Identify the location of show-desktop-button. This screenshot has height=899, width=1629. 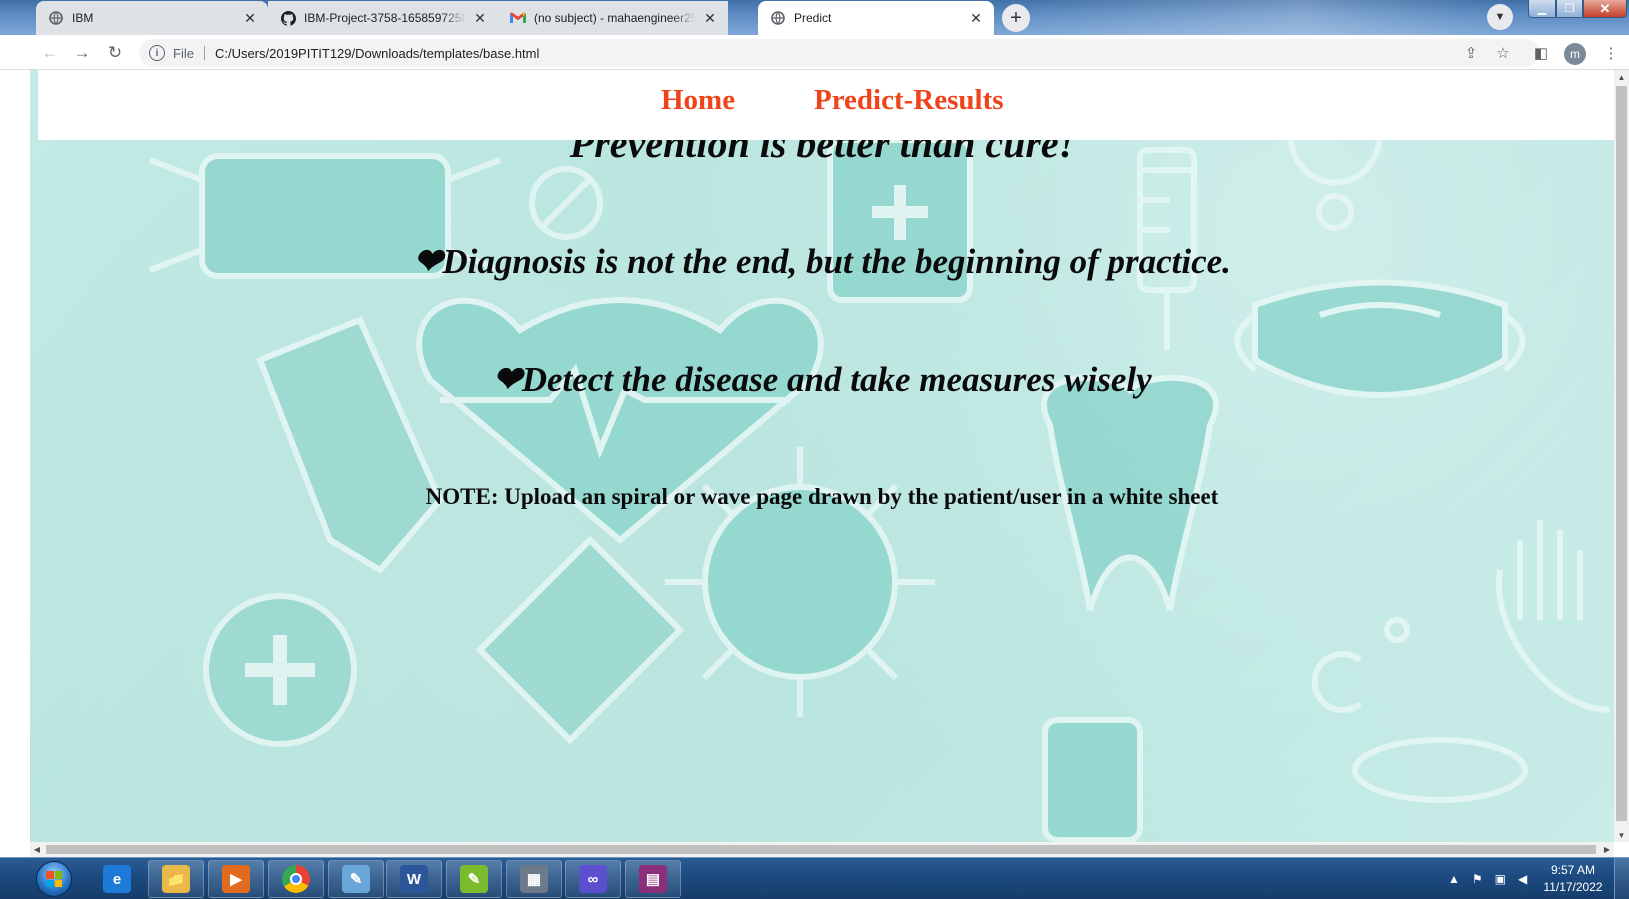
(1621, 878).